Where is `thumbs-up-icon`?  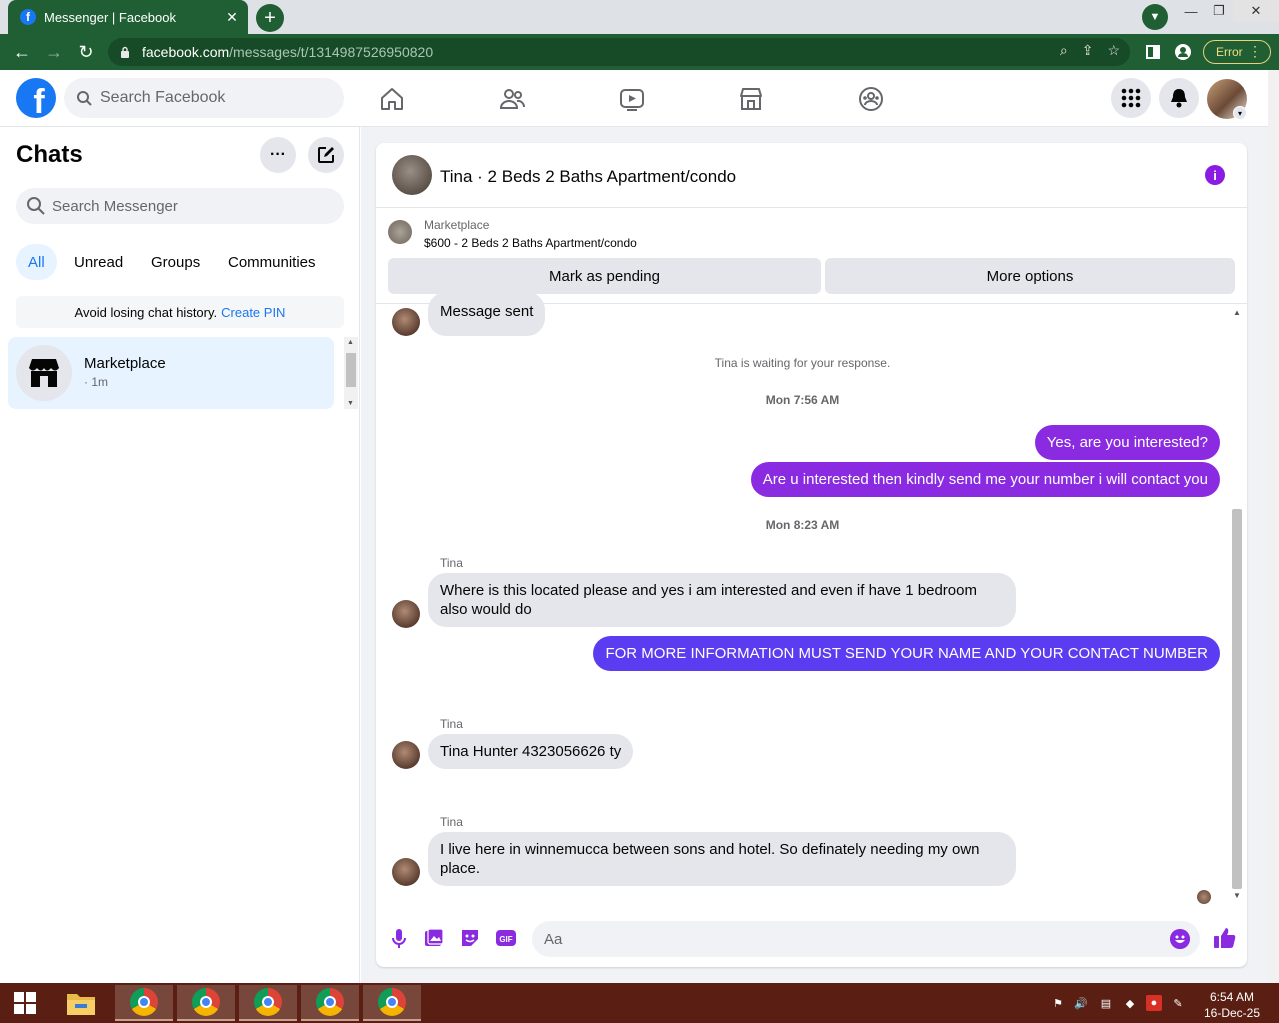
thumbs-up-icon is located at coordinates (1225, 938).